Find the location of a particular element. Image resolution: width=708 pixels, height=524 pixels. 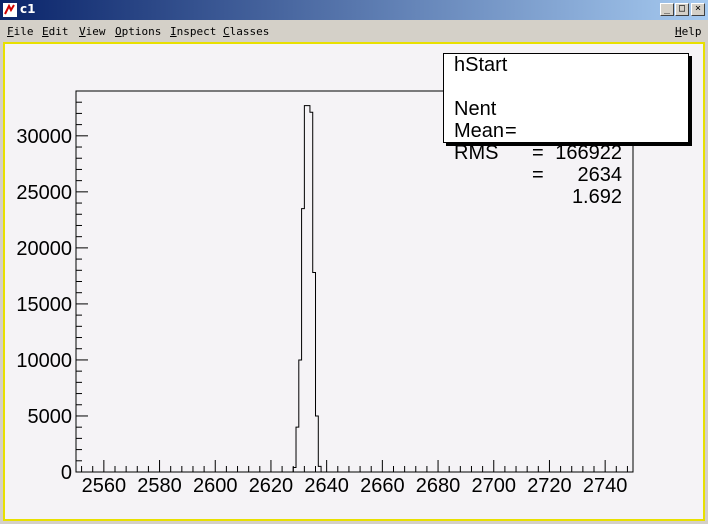

x-tick-label-2740: 2740 is located at coordinates (605, 486).